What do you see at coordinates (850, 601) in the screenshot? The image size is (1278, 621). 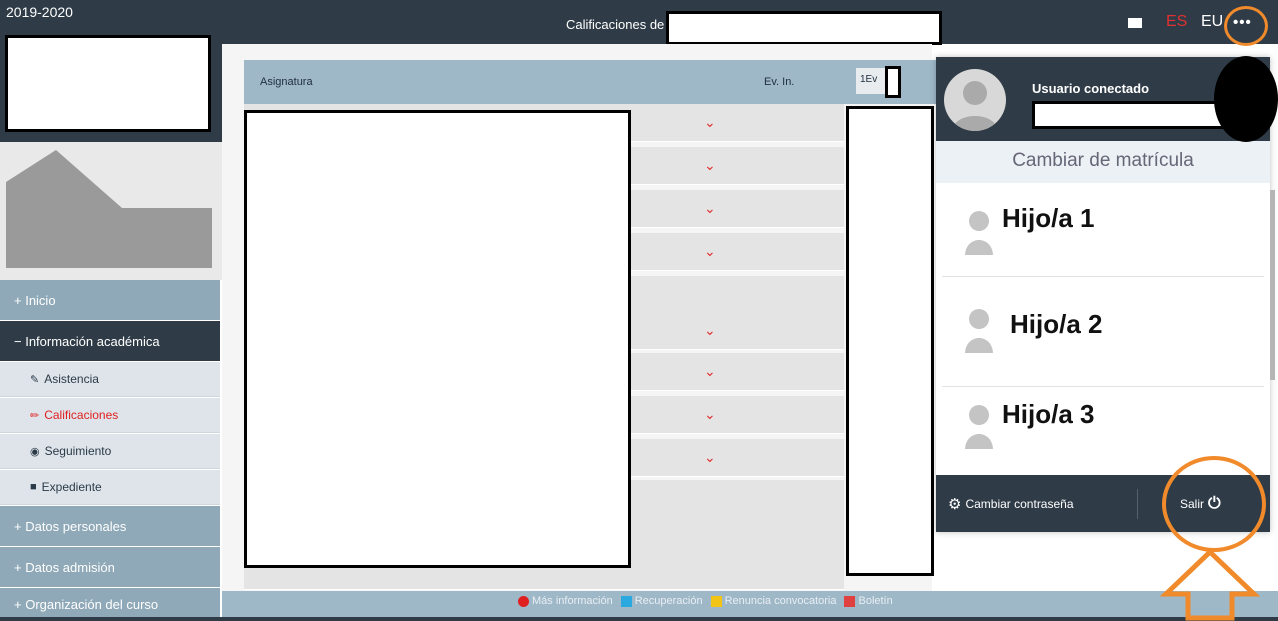 I see `pdf-icon` at bounding box center [850, 601].